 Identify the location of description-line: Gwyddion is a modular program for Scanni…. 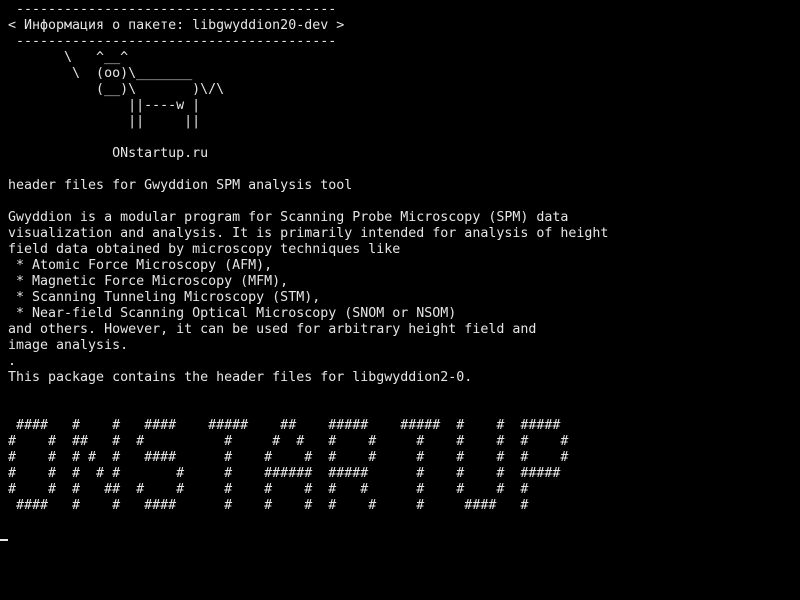
(288, 217).